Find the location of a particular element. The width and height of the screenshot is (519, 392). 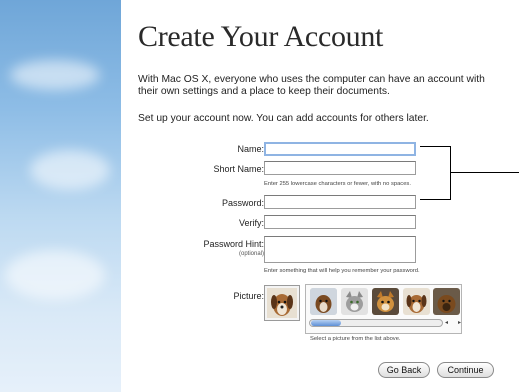

scroll-left-arrow-icon: ◂ is located at coordinates (446, 323).